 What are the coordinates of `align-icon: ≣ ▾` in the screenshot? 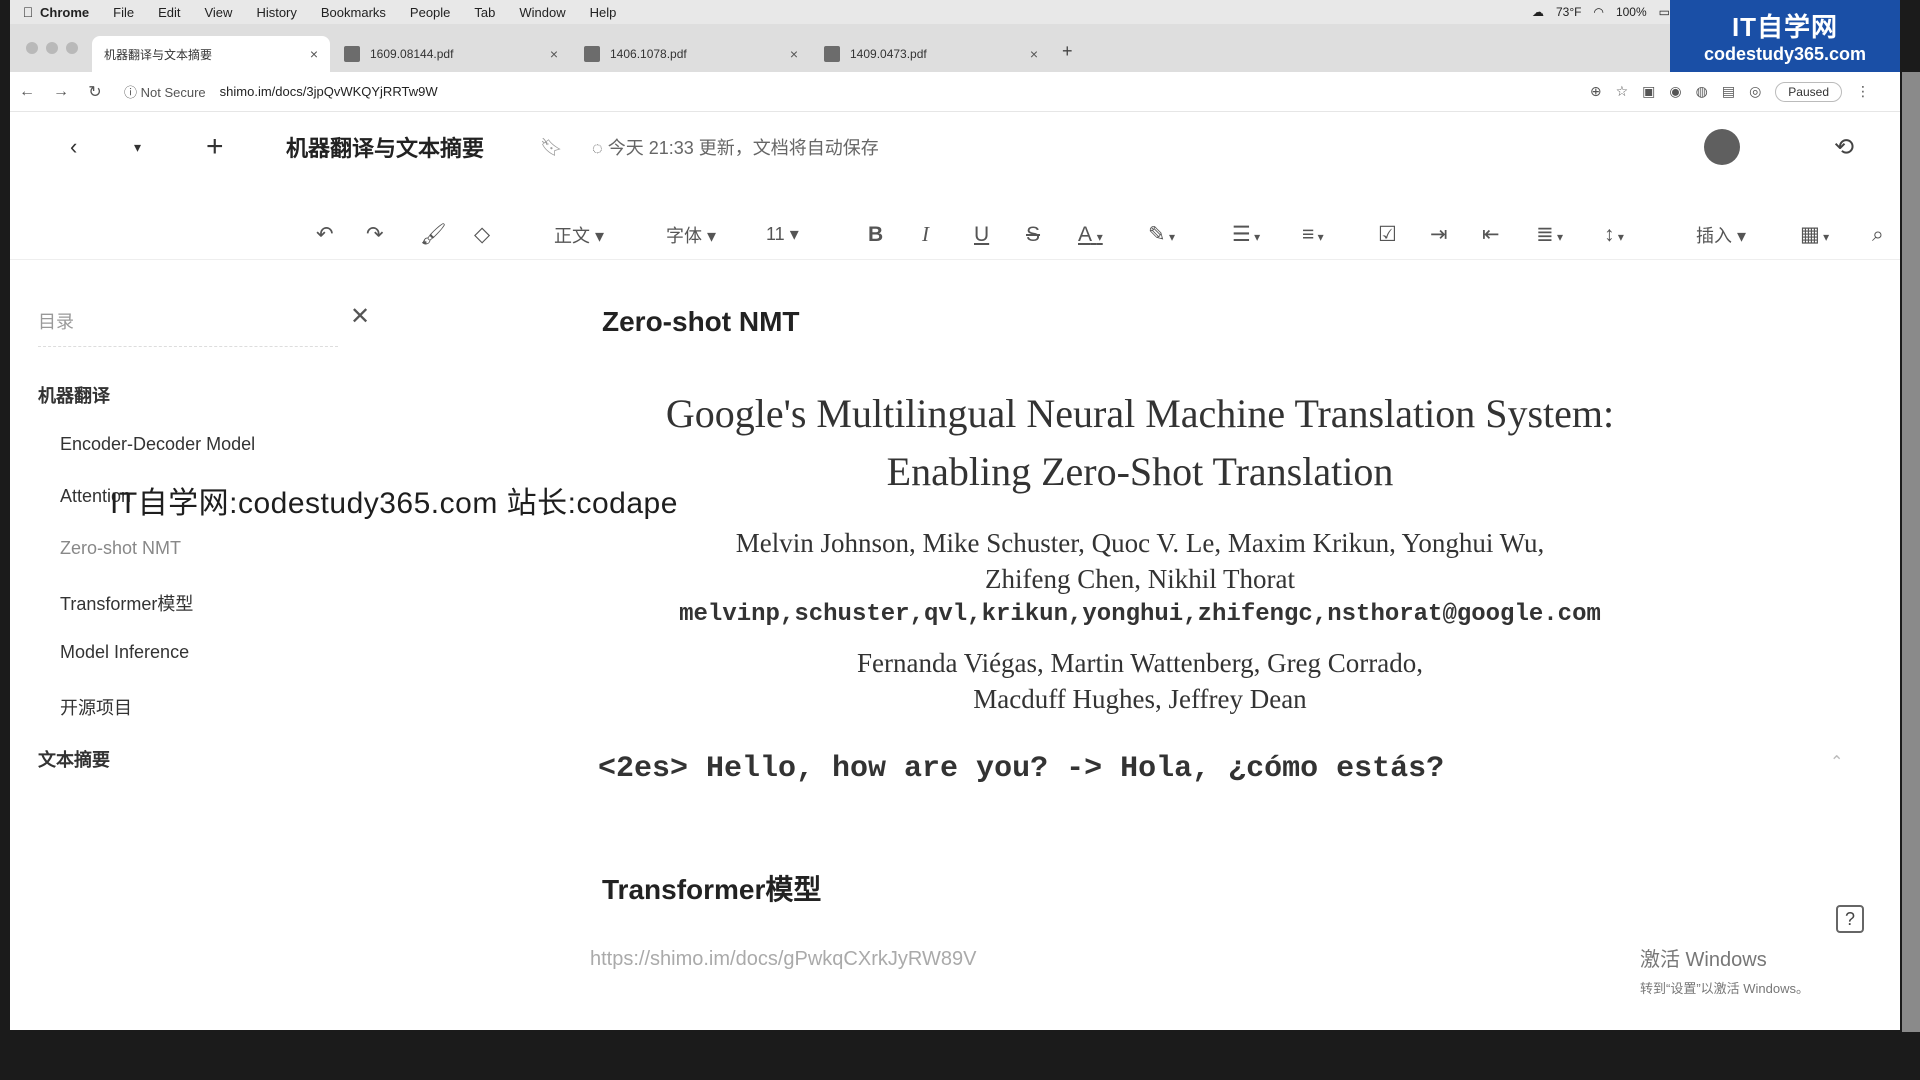 It's located at (1549, 234).